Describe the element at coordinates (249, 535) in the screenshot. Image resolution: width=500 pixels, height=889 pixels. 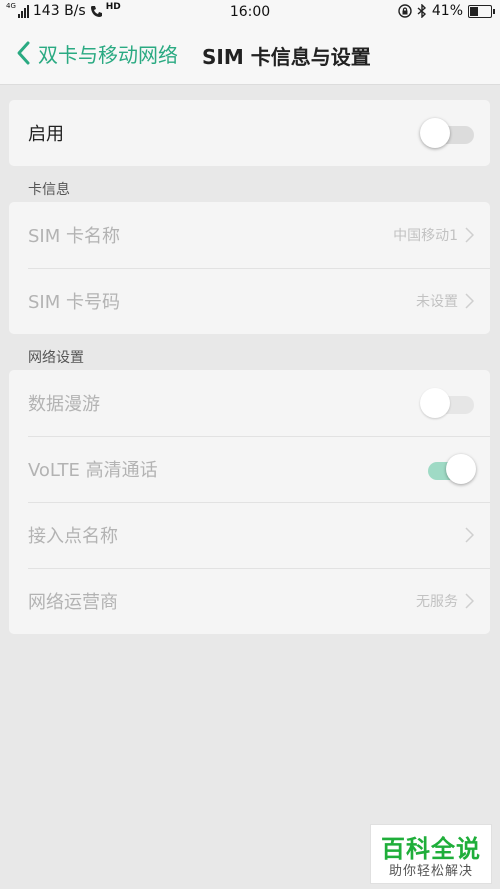
I see `apn-row: 接入点名称` at that location.